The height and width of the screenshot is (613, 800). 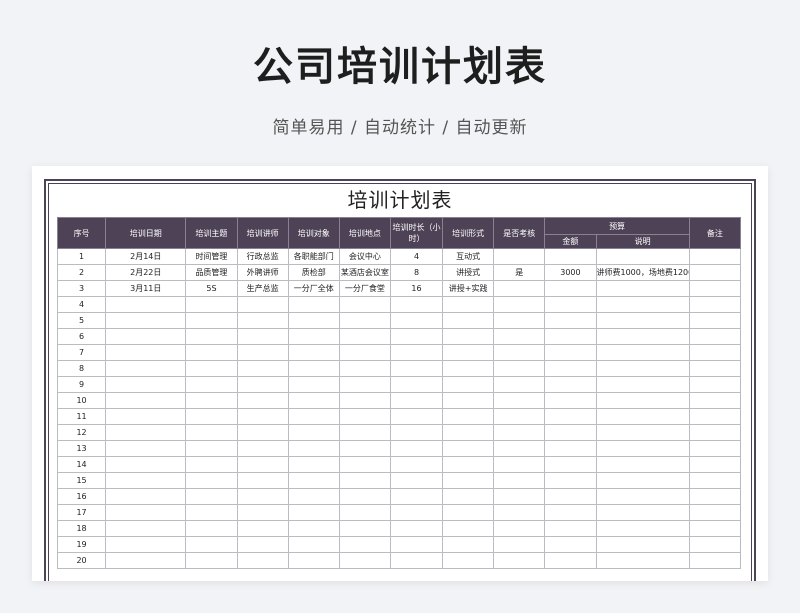 I want to click on table-cell: 14, so click(x=81, y=464).